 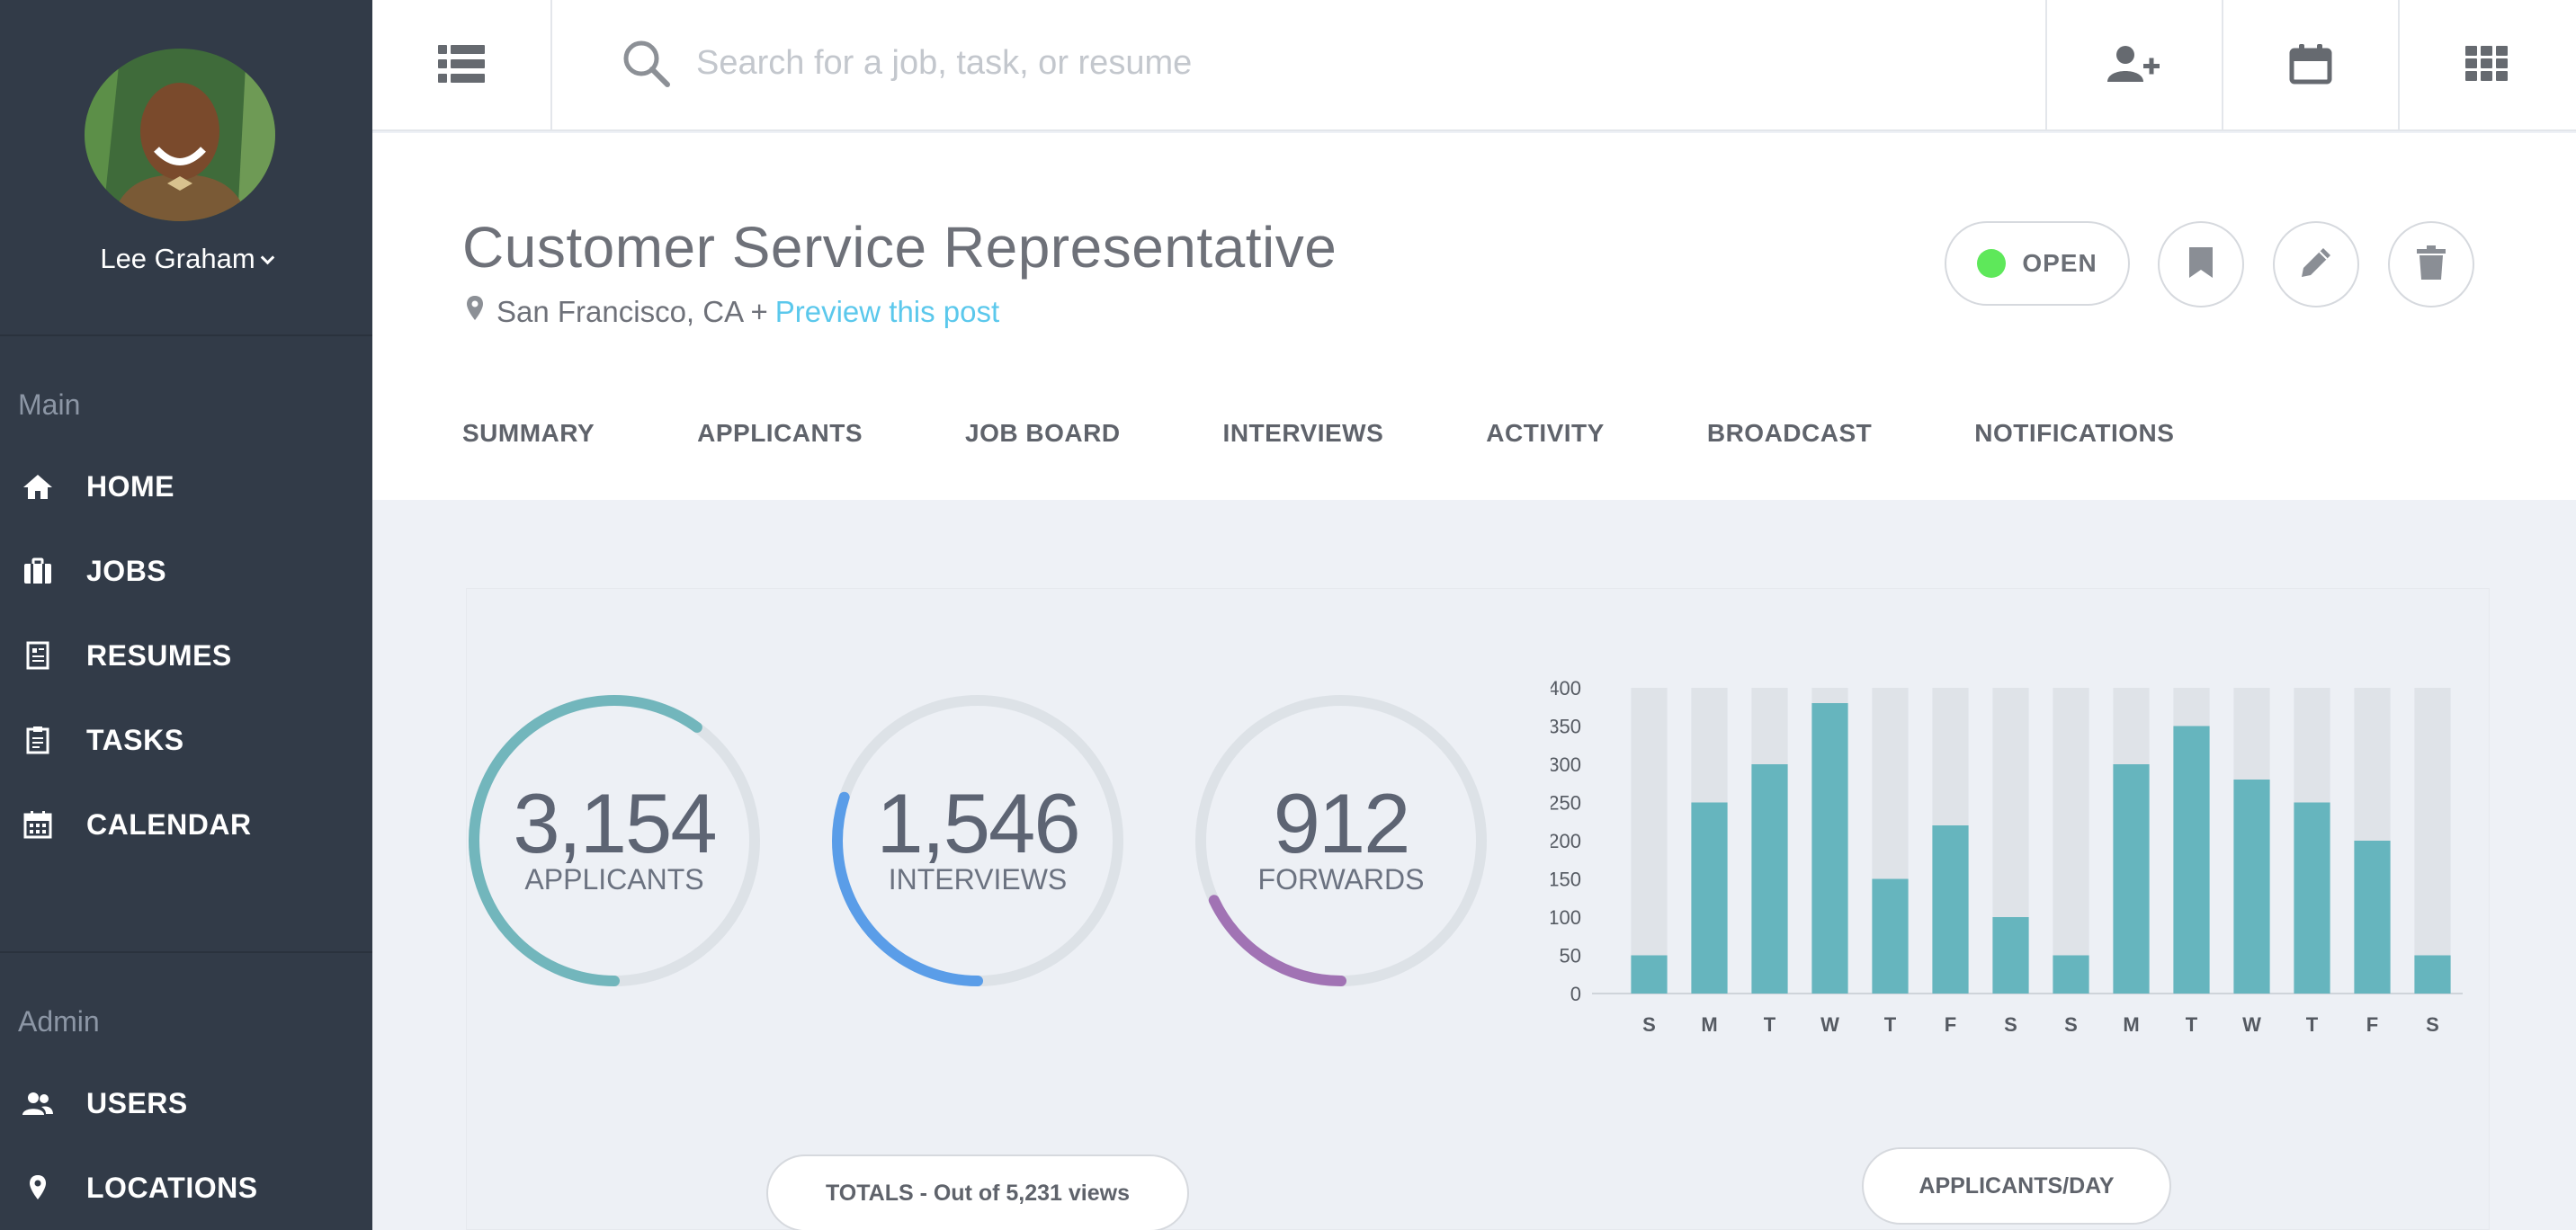 I want to click on sidebar-item-jobs: JOBS, so click(x=186, y=571).